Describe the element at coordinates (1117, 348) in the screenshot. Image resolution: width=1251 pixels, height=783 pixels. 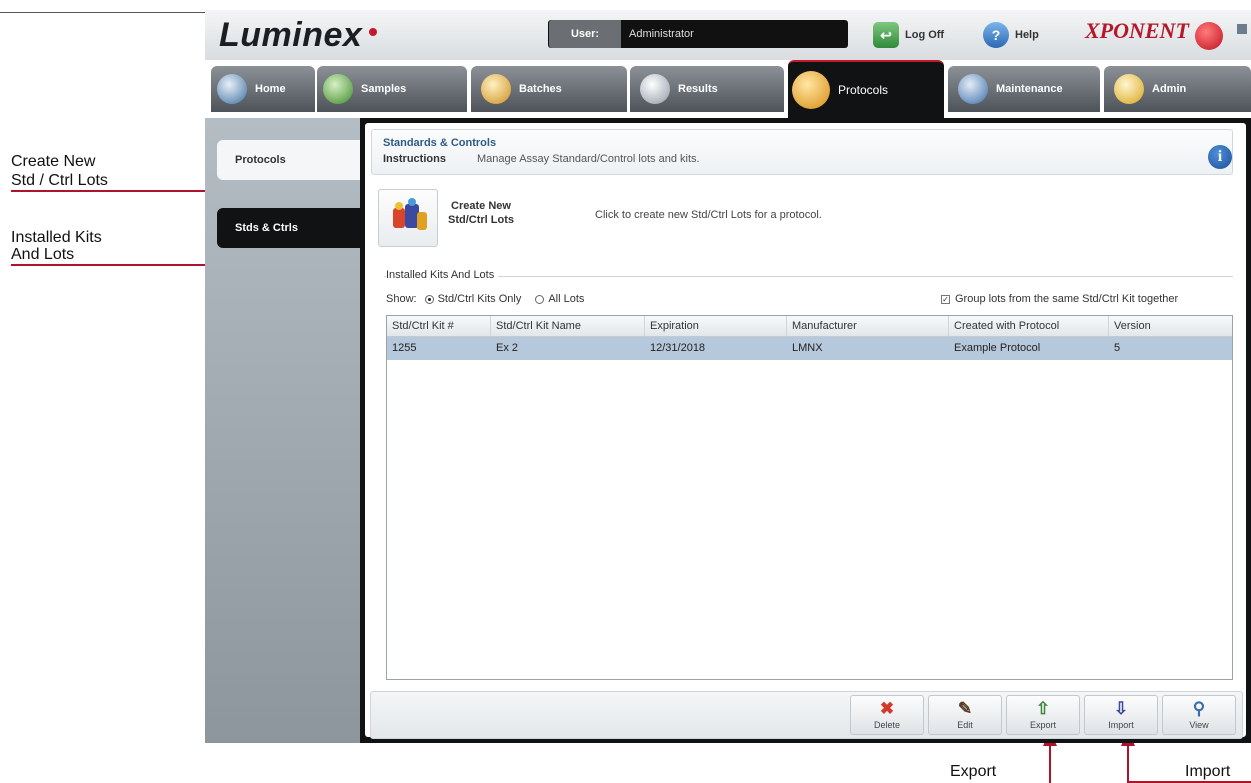
I see `cell-version: 5` at that location.